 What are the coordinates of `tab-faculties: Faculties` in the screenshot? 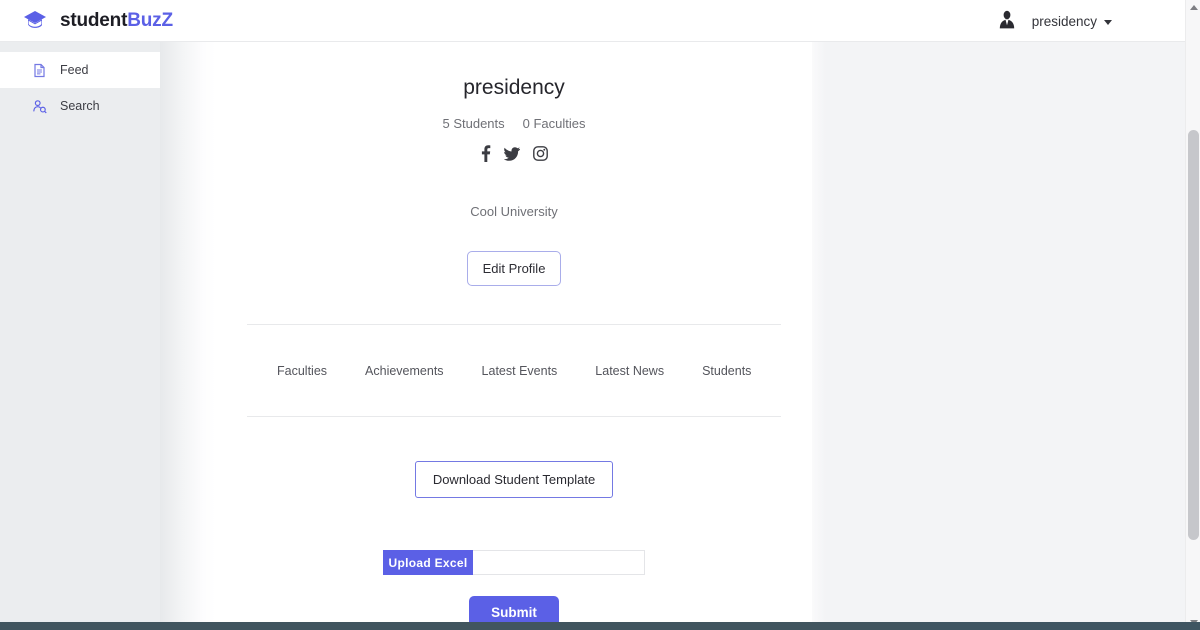 It's located at (302, 371).